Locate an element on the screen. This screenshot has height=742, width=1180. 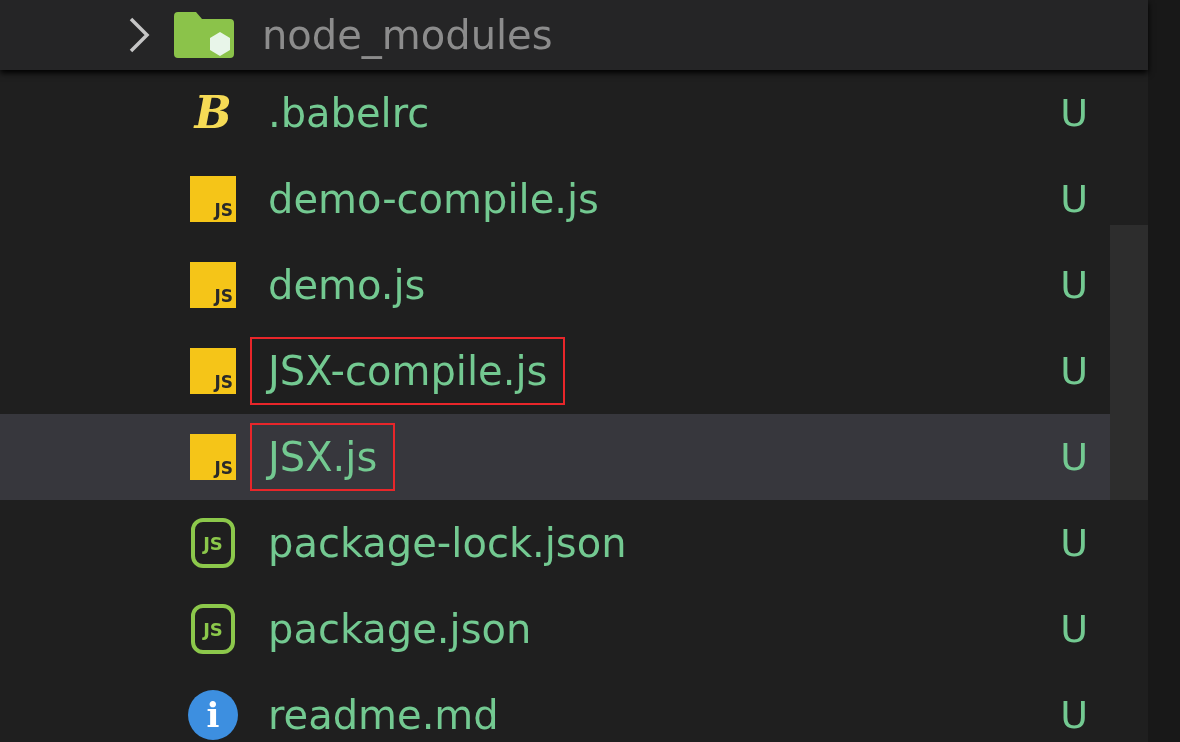
file-row: JS JSX-compile.js U is located at coordinates (555, 371).